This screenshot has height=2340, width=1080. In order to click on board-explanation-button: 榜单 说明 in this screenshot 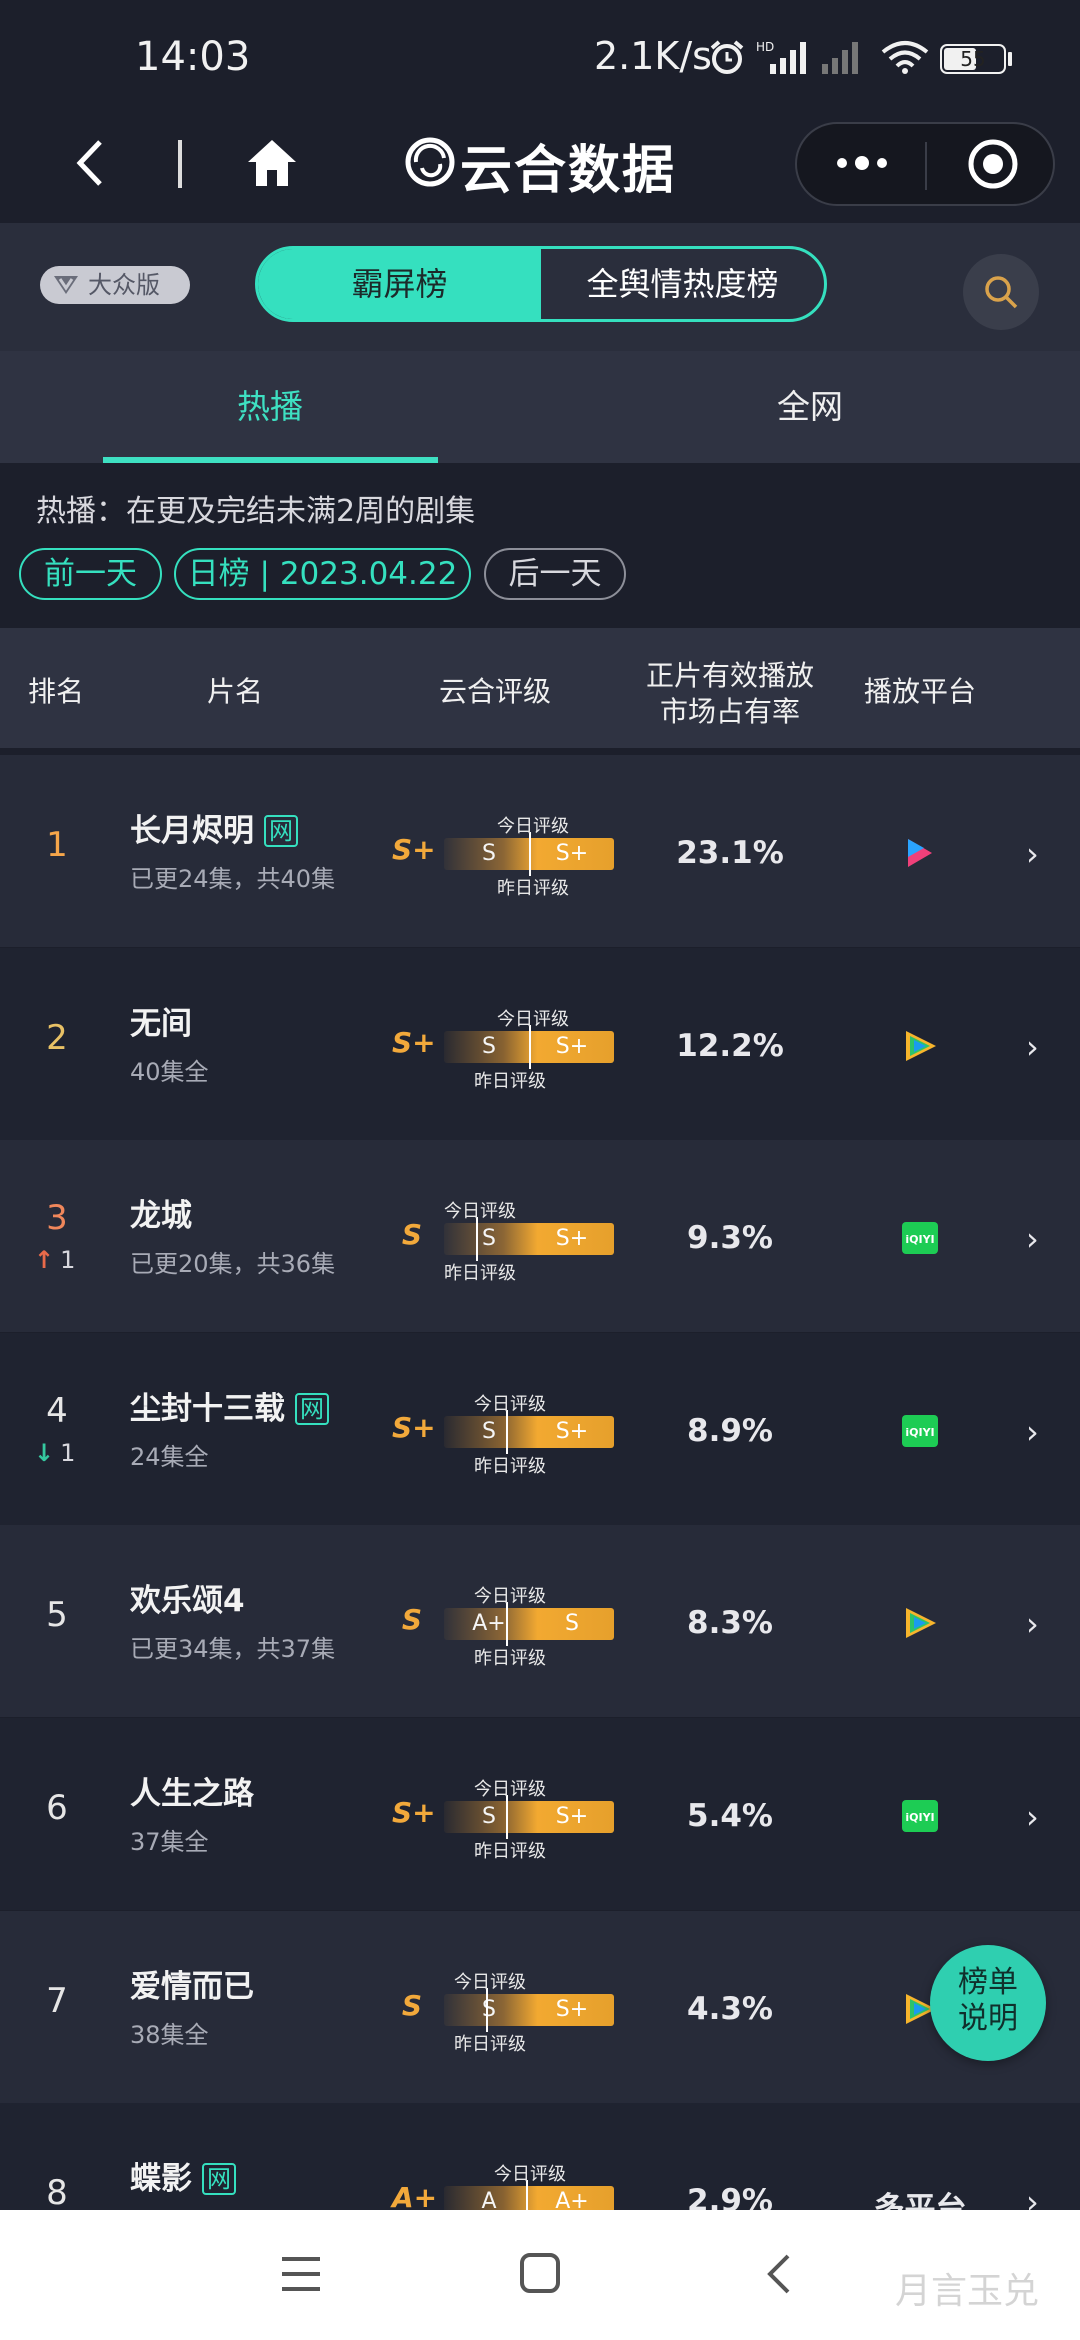, I will do `click(988, 2003)`.